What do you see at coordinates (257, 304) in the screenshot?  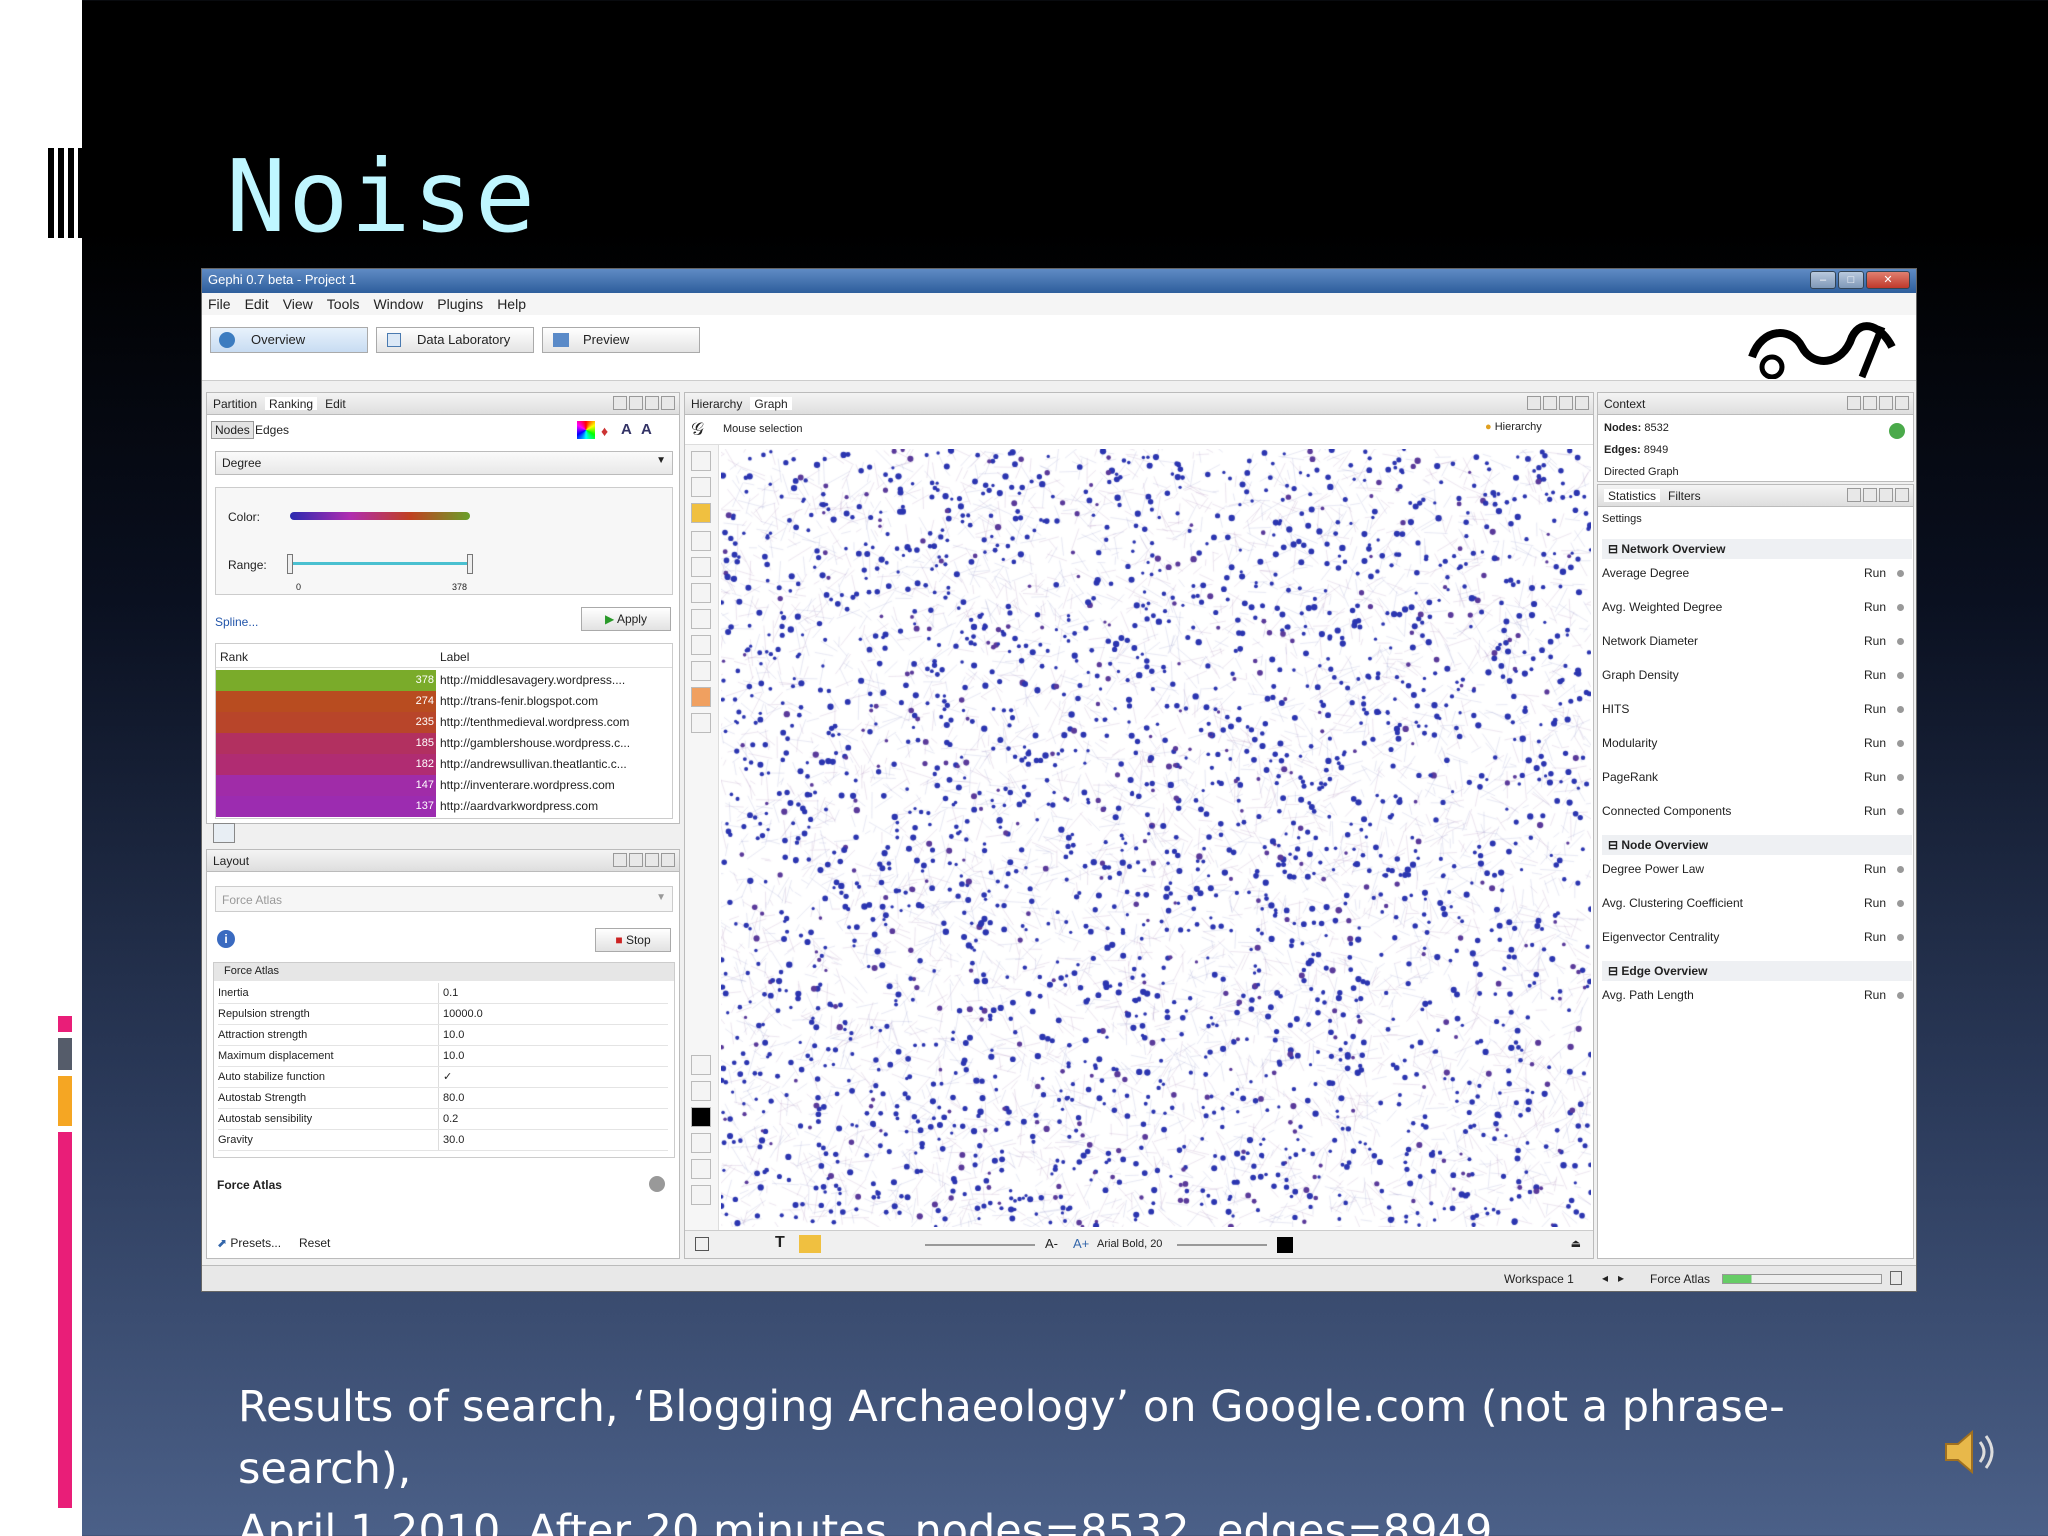 I see `menu-edit: Edit` at bounding box center [257, 304].